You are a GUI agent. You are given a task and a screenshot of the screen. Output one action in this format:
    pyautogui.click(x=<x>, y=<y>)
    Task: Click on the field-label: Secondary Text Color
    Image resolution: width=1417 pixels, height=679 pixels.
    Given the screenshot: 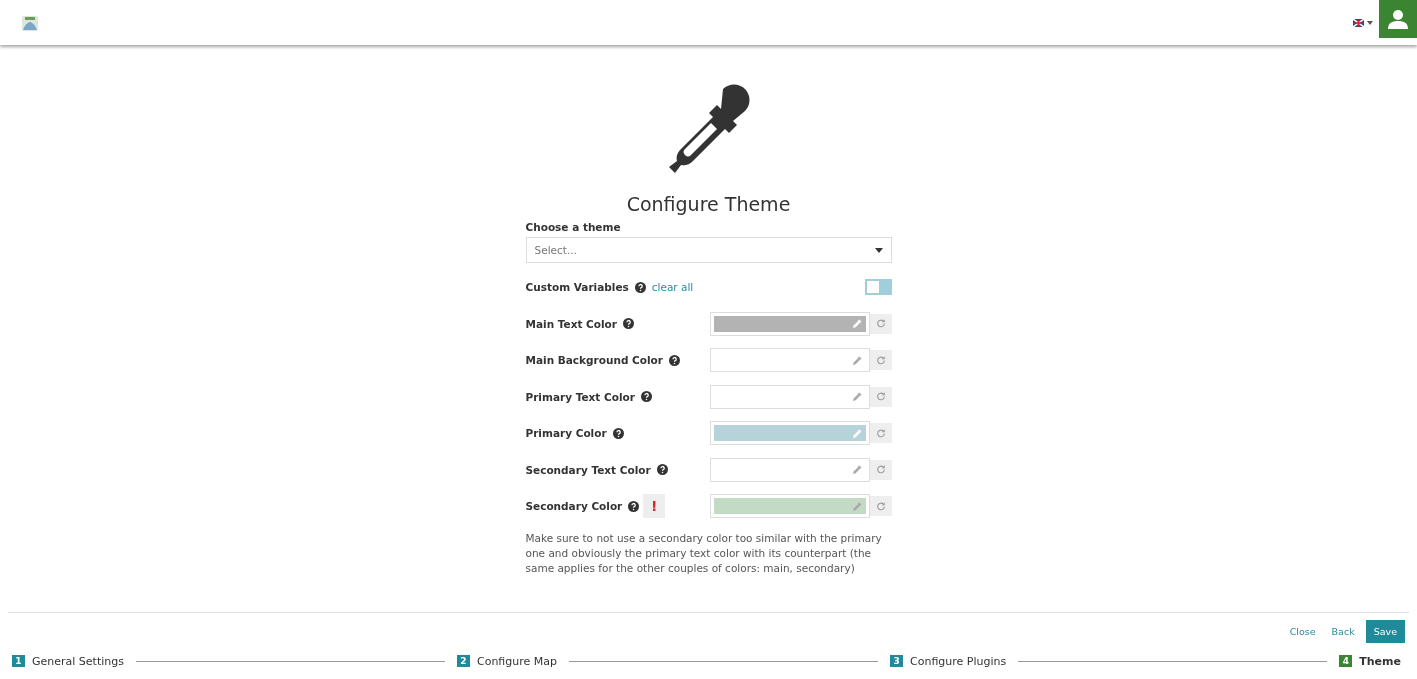 What is the action you would take?
    pyautogui.click(x=588, y=469)
    